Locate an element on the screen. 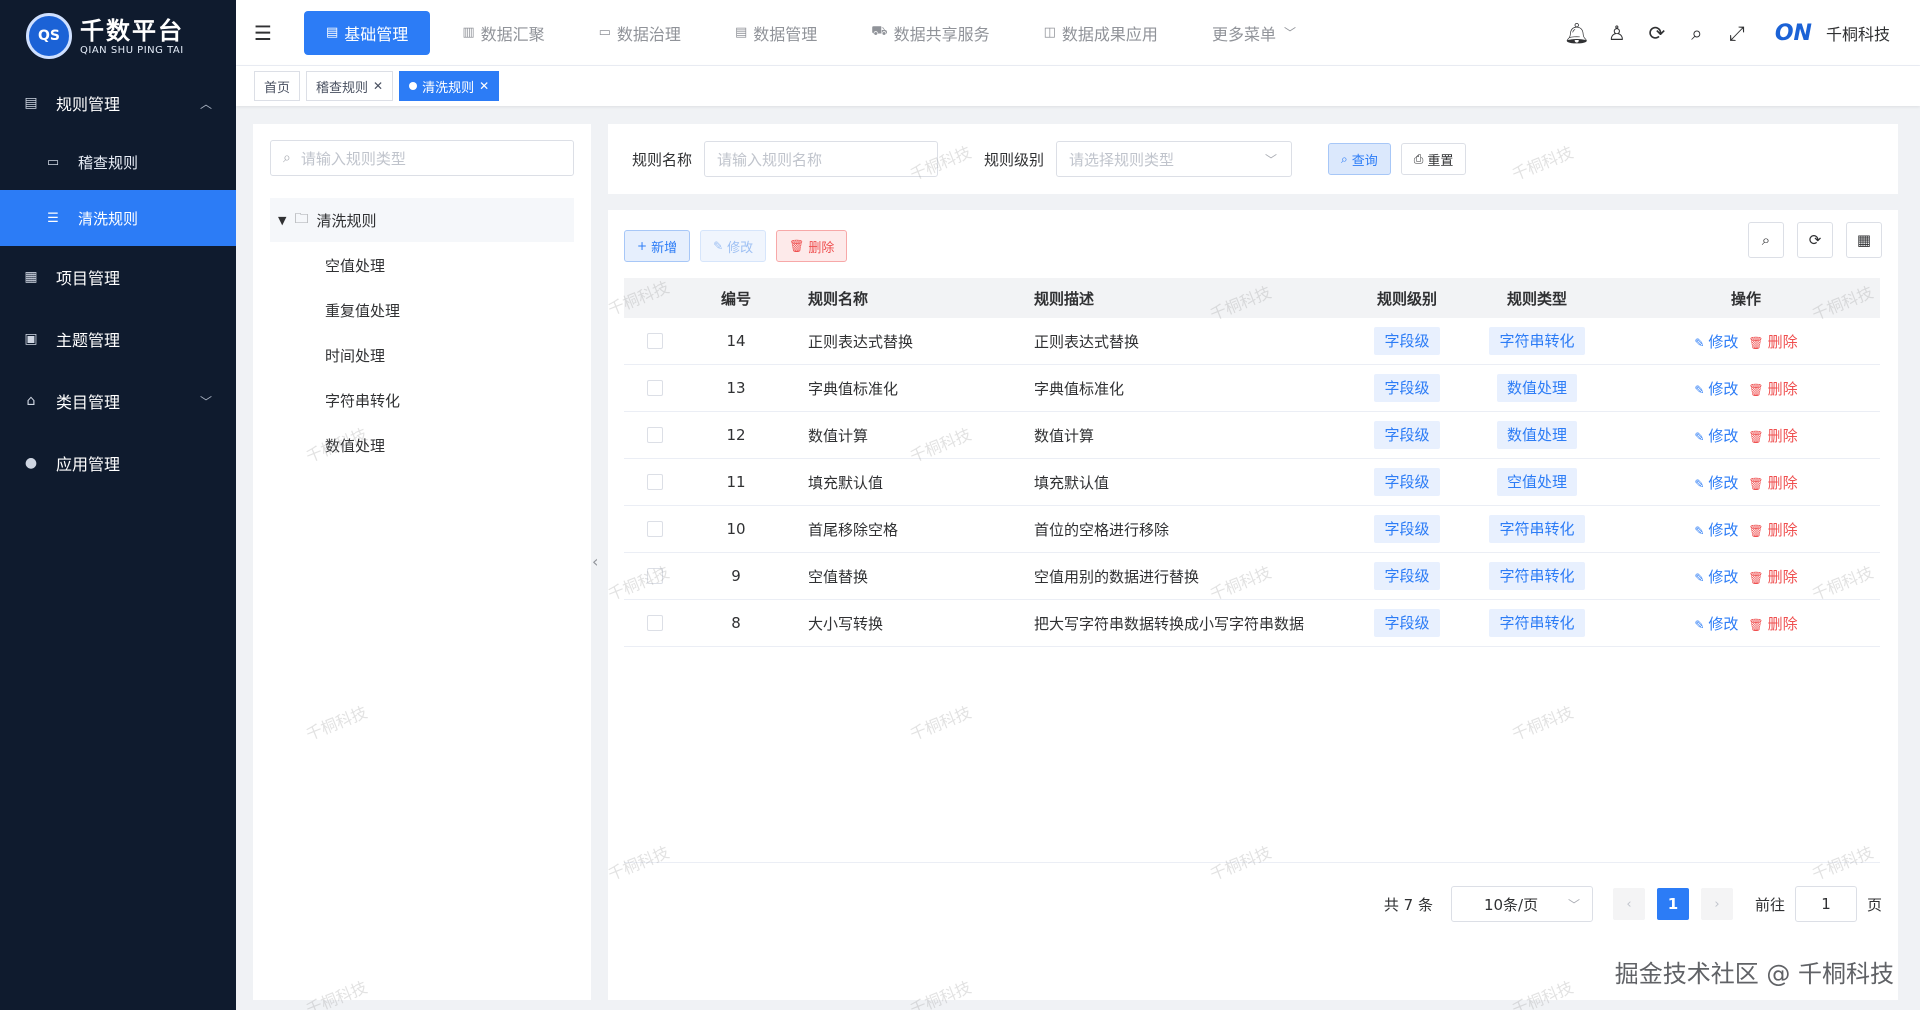  fullscreen-icon: ⤢ is located at coordinates (1737, 33).